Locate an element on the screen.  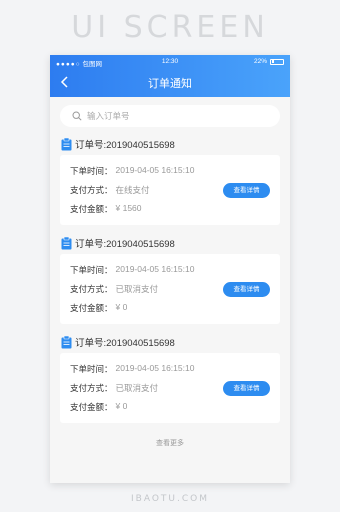
search-input is located at coordinates (172, 116).